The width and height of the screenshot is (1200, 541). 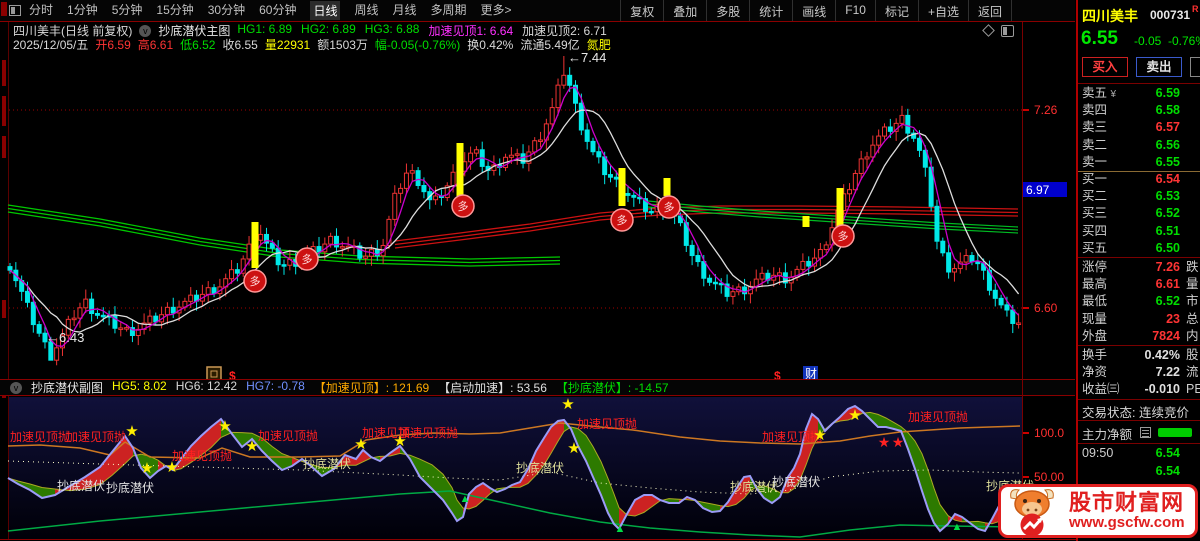 I want to click on toolbar-button-+自选: +自选, so click(x=942, y=10).